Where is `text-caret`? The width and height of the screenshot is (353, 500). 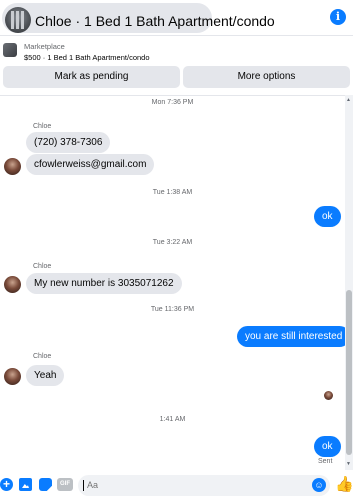
text-caret is located at coordinates (83, 485).